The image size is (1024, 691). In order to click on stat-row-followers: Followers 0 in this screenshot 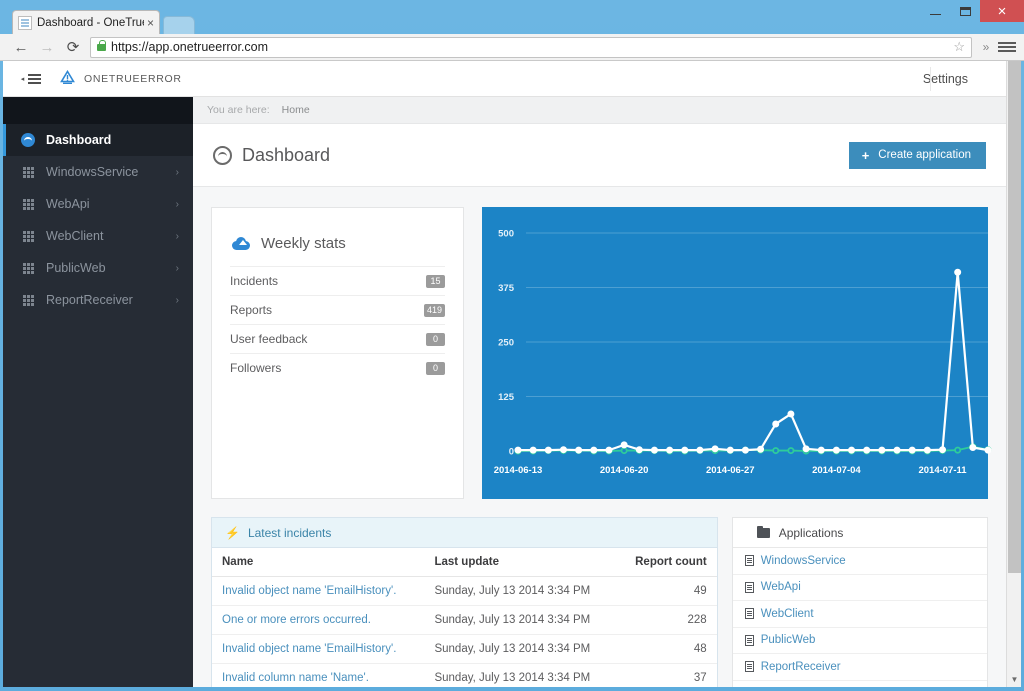, I will do `click(338, 367)`.